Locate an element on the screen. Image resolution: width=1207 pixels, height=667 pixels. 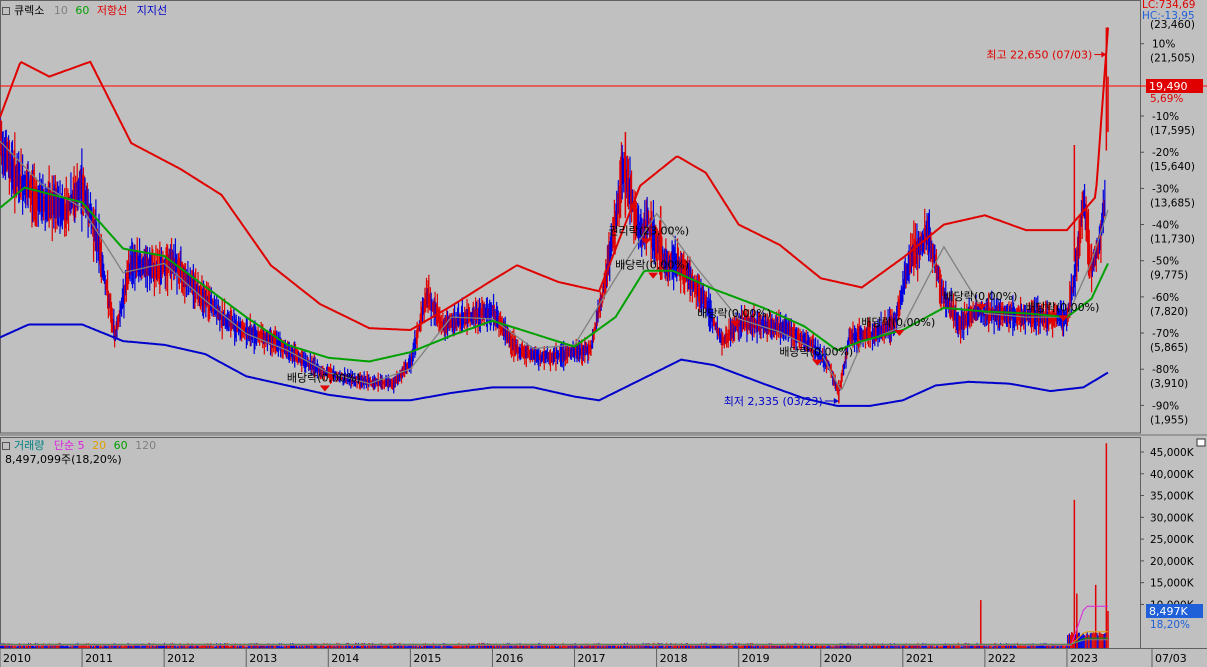
price-tick-value: (1,955) is located at coordinates (1169, 420).